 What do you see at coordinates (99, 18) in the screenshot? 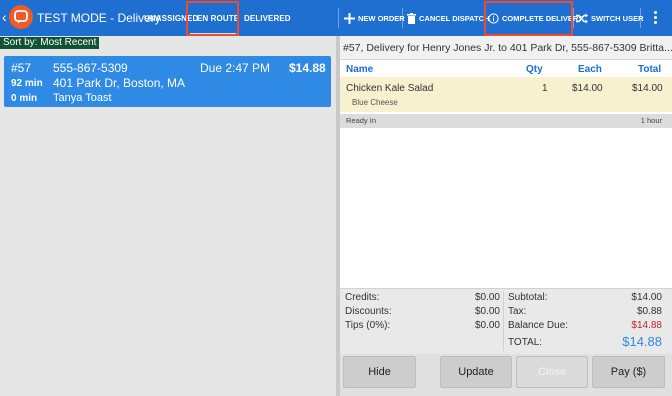
I see `app-title: TEST MODE - Delivery` at bounding box center [99, 18].